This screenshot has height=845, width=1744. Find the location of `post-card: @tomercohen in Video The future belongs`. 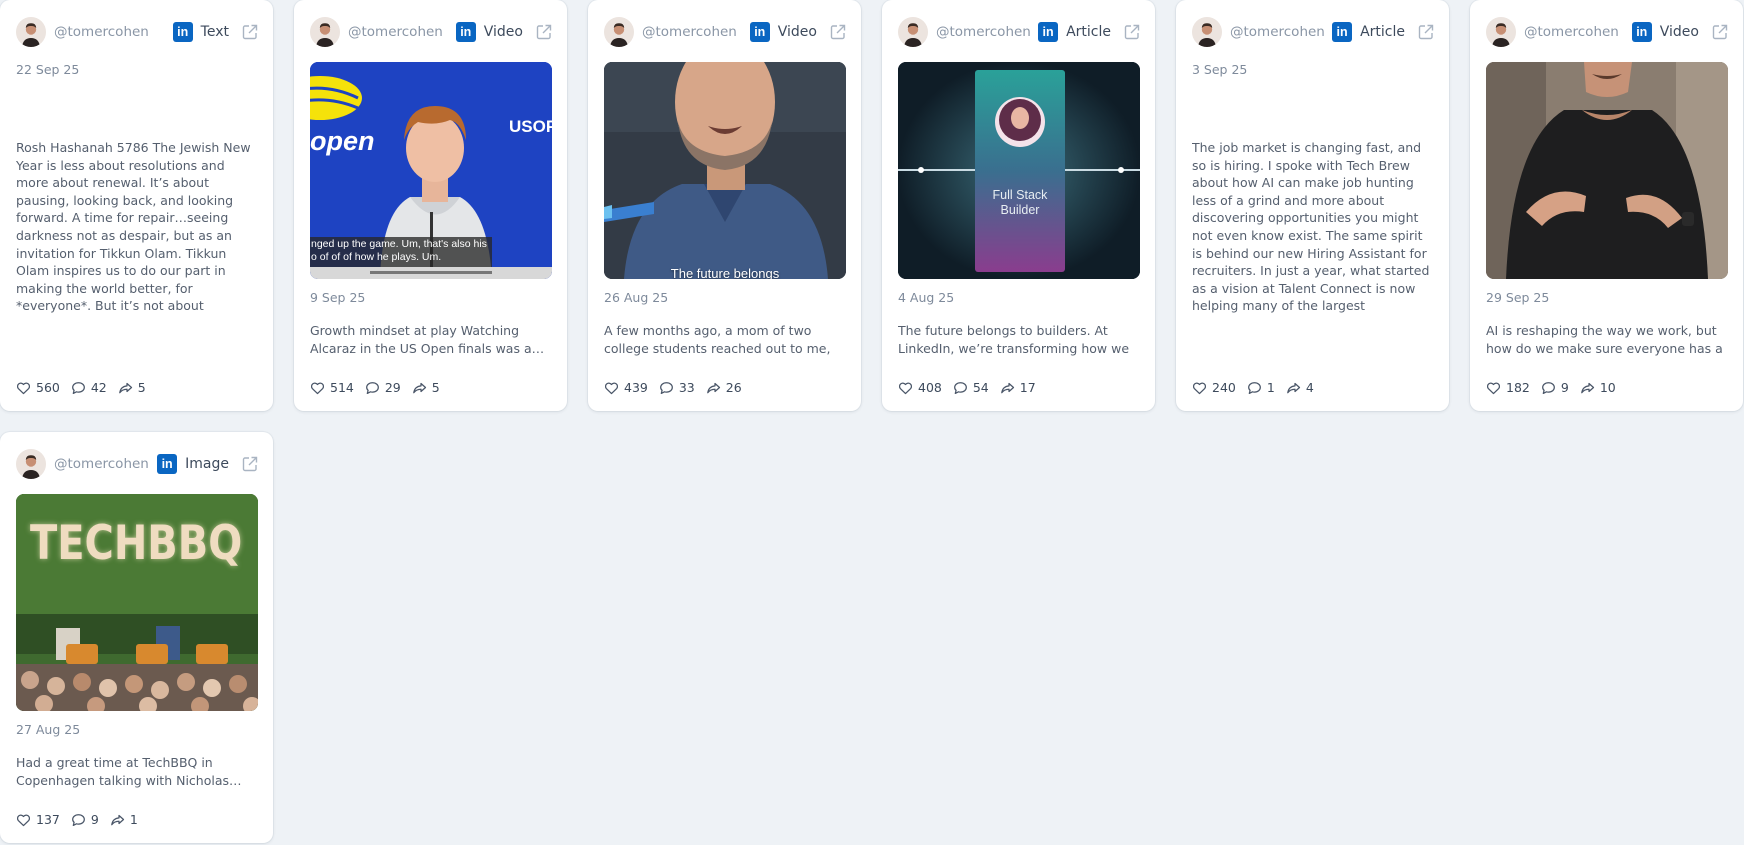

post-card: @tomercohen in Video The future belongs is located at coordinates (724, 205).